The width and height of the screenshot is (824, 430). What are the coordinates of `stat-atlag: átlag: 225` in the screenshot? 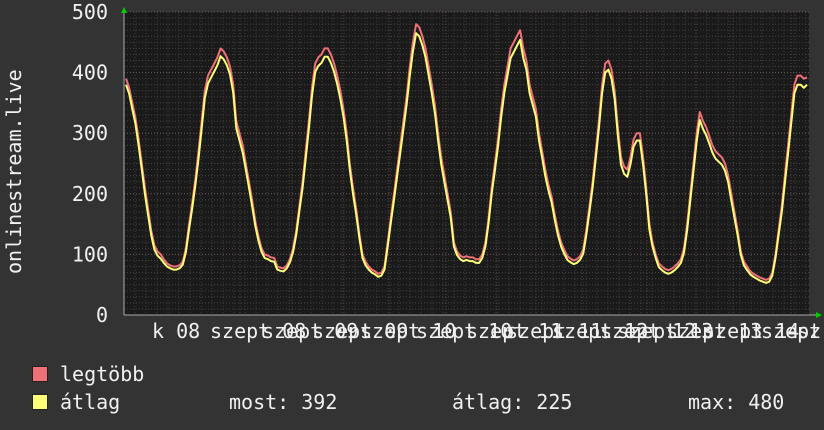 It's located at (512, 402).